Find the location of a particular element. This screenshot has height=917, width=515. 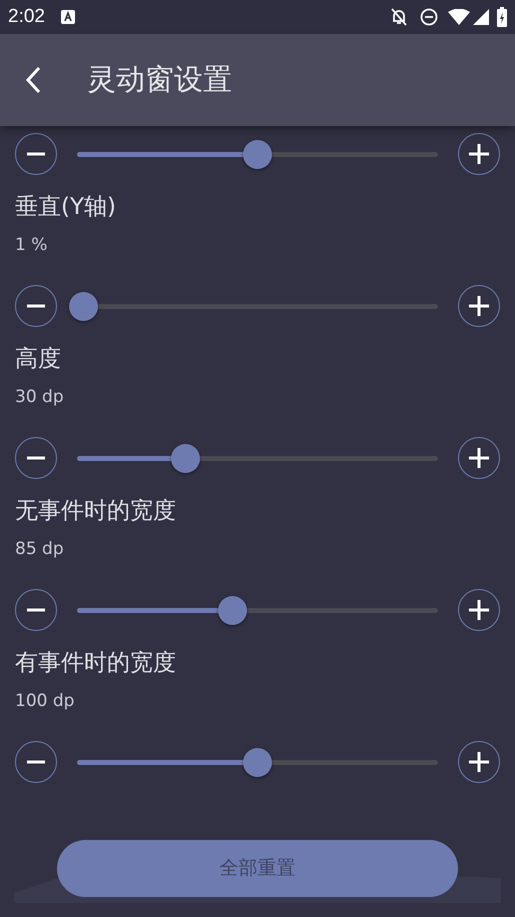

setting-label: 高度 is located at coordinates (38, 359).